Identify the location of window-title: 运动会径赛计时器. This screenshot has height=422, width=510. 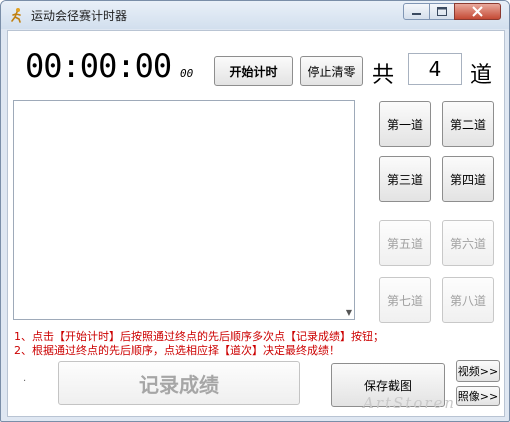
(79, 16).